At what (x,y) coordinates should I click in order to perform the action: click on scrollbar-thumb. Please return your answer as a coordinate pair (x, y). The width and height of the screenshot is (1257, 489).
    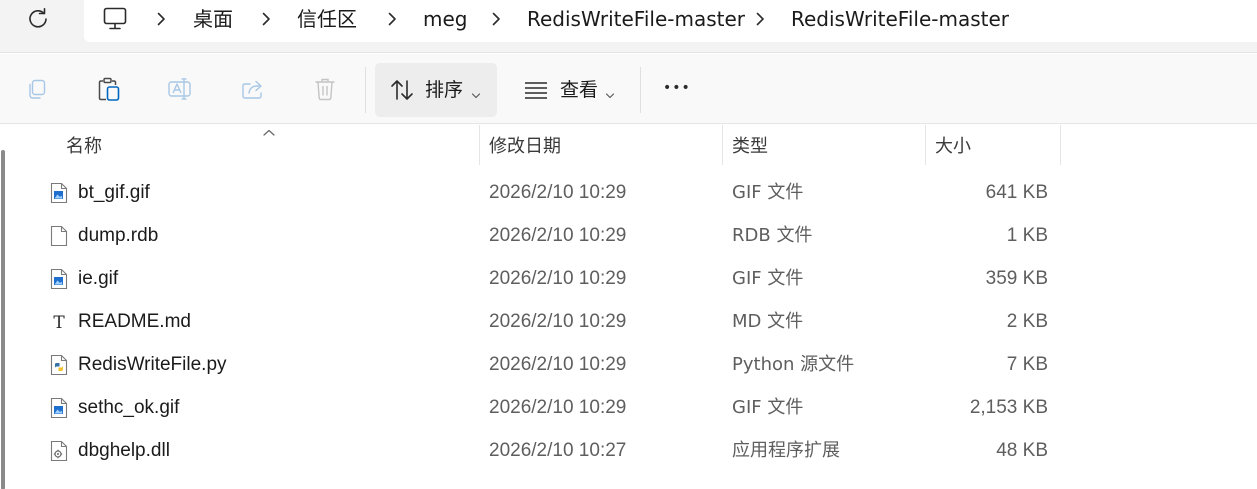
    Looking at the image, I should click on (3, 319).